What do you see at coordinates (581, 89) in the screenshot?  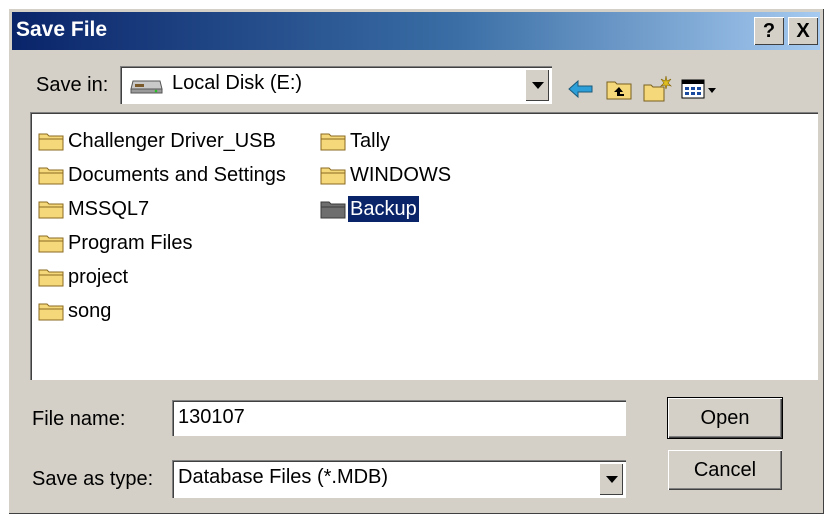 I see `back-arrow-icon` at bounding box center [581, 89].